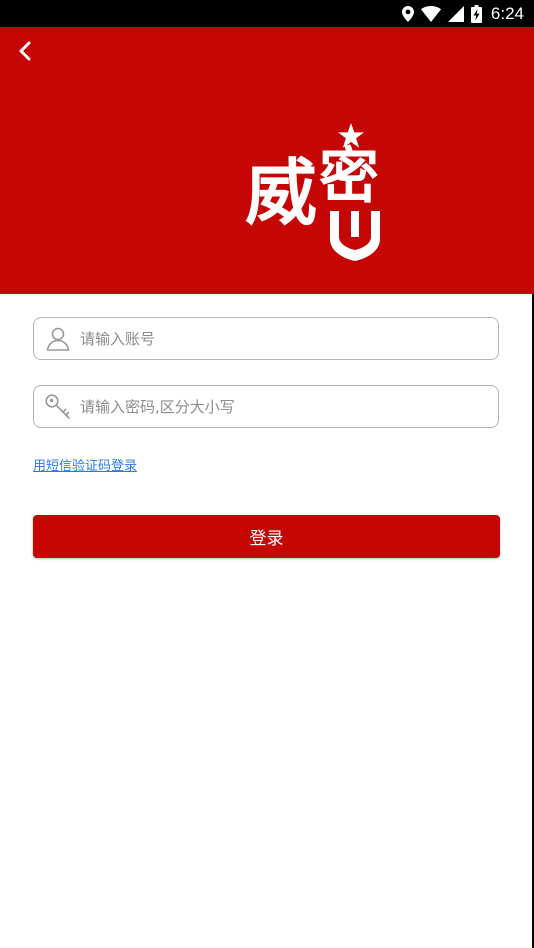 Image resolution: width=534 pixels, height=948 pixels. What do you see at coordinates (476, 13) in the screenshot?
I see `battery-charging-icon` at bounding box center [476, 13].